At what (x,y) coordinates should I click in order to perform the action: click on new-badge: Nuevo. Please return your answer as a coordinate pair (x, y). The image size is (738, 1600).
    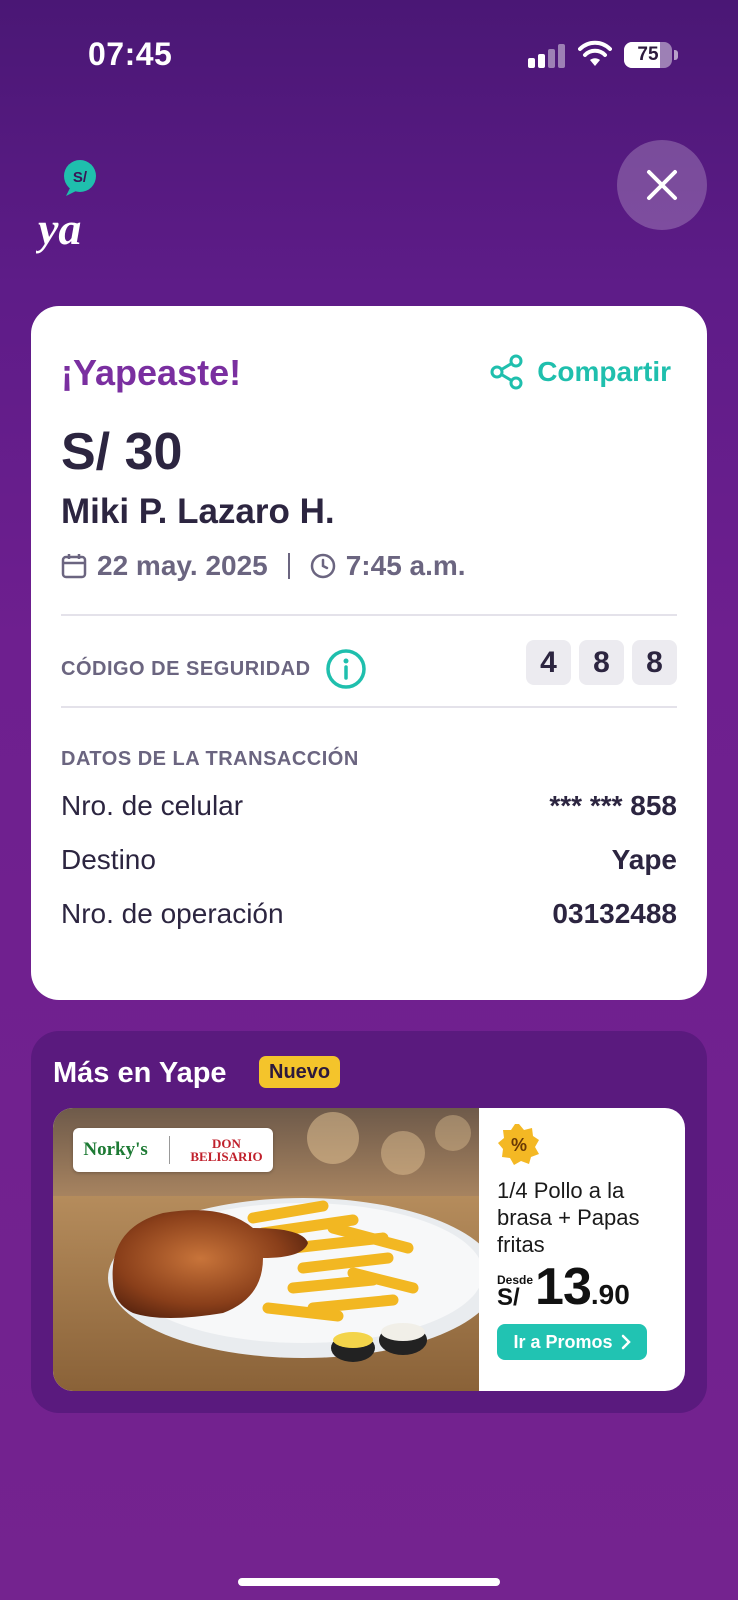
    Looking at the image, I should click on (300, 1072).